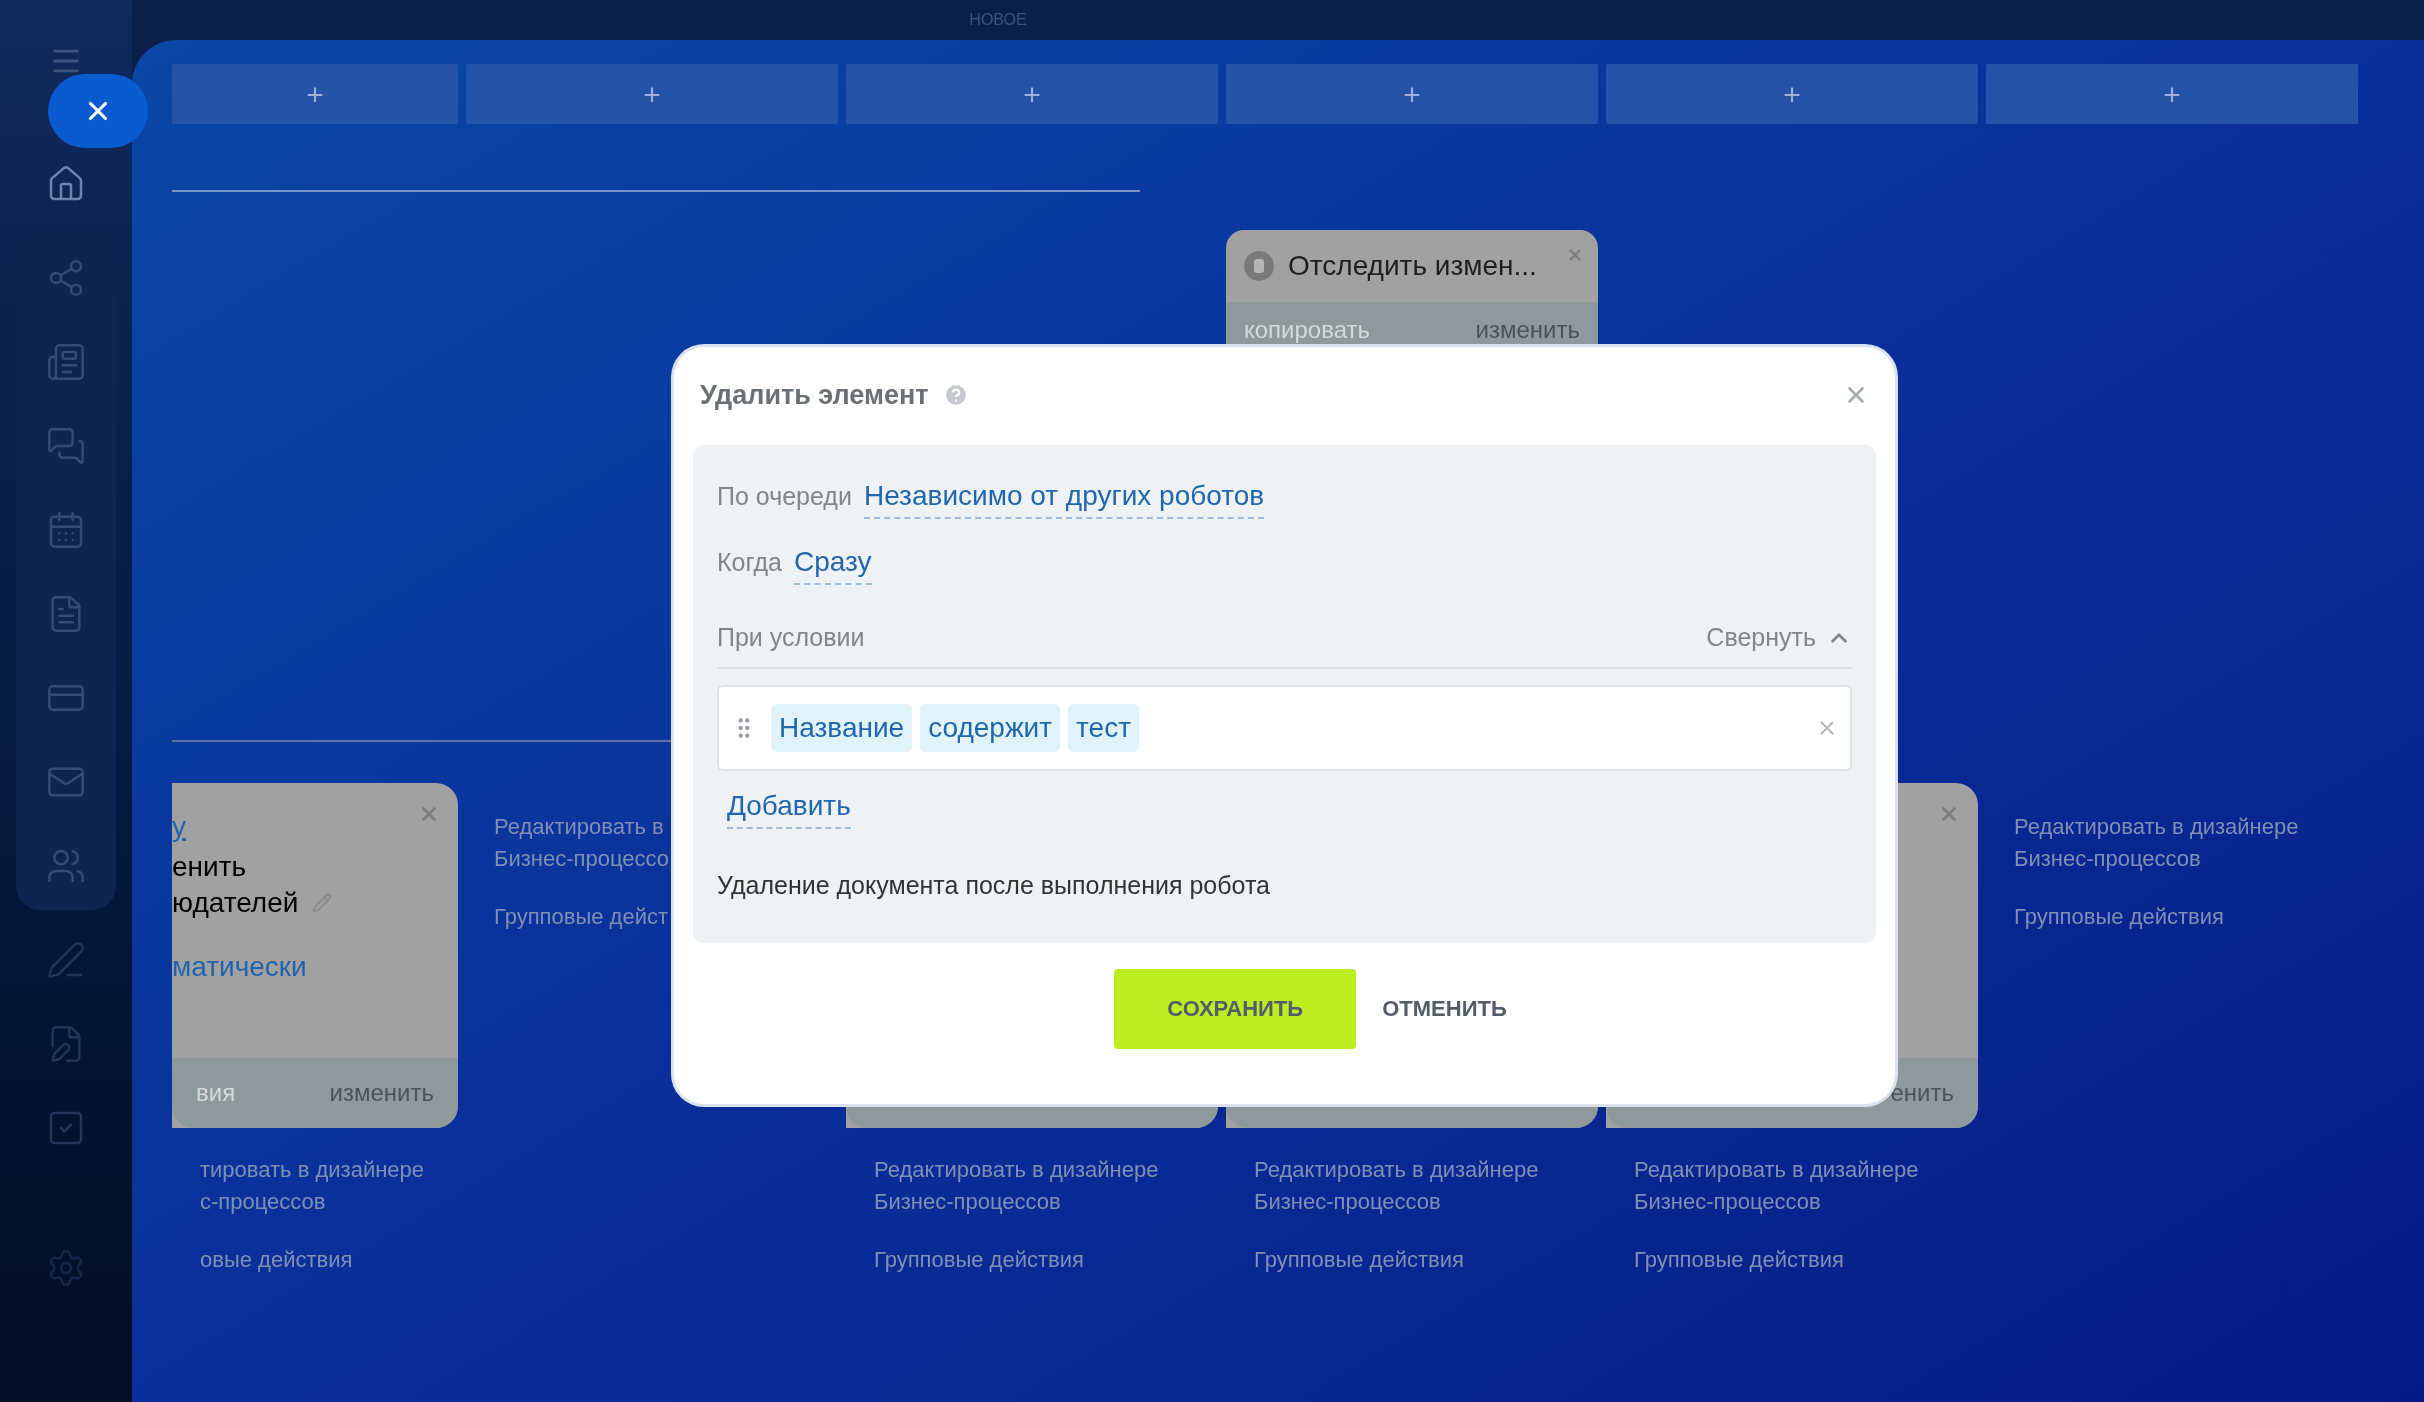 The height and width of the screenshot is (1402, 2424). I want to click on pen-icon, so click(66, 960).